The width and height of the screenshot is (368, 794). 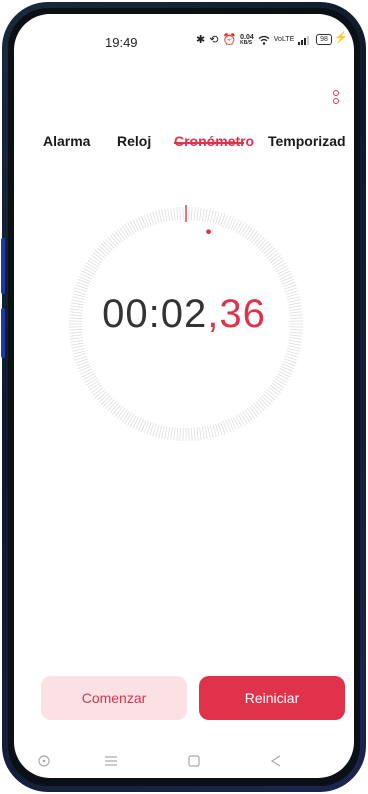 I want to click on tab-cronometro: Cronómetro, so click(x=214, y=141).